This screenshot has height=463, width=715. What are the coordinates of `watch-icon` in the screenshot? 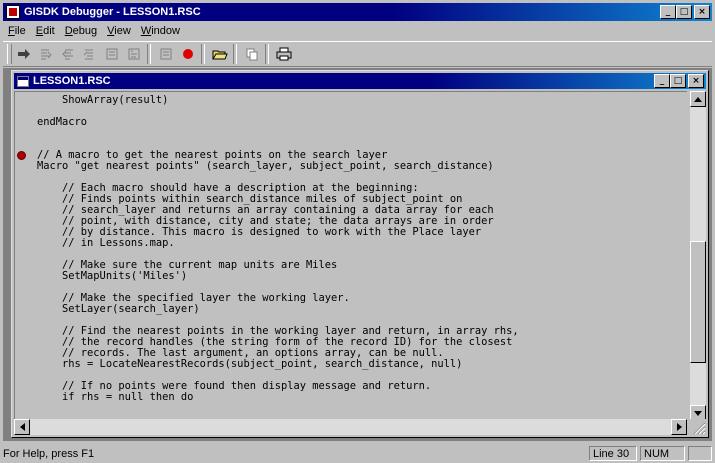 It's located at (112, 54).